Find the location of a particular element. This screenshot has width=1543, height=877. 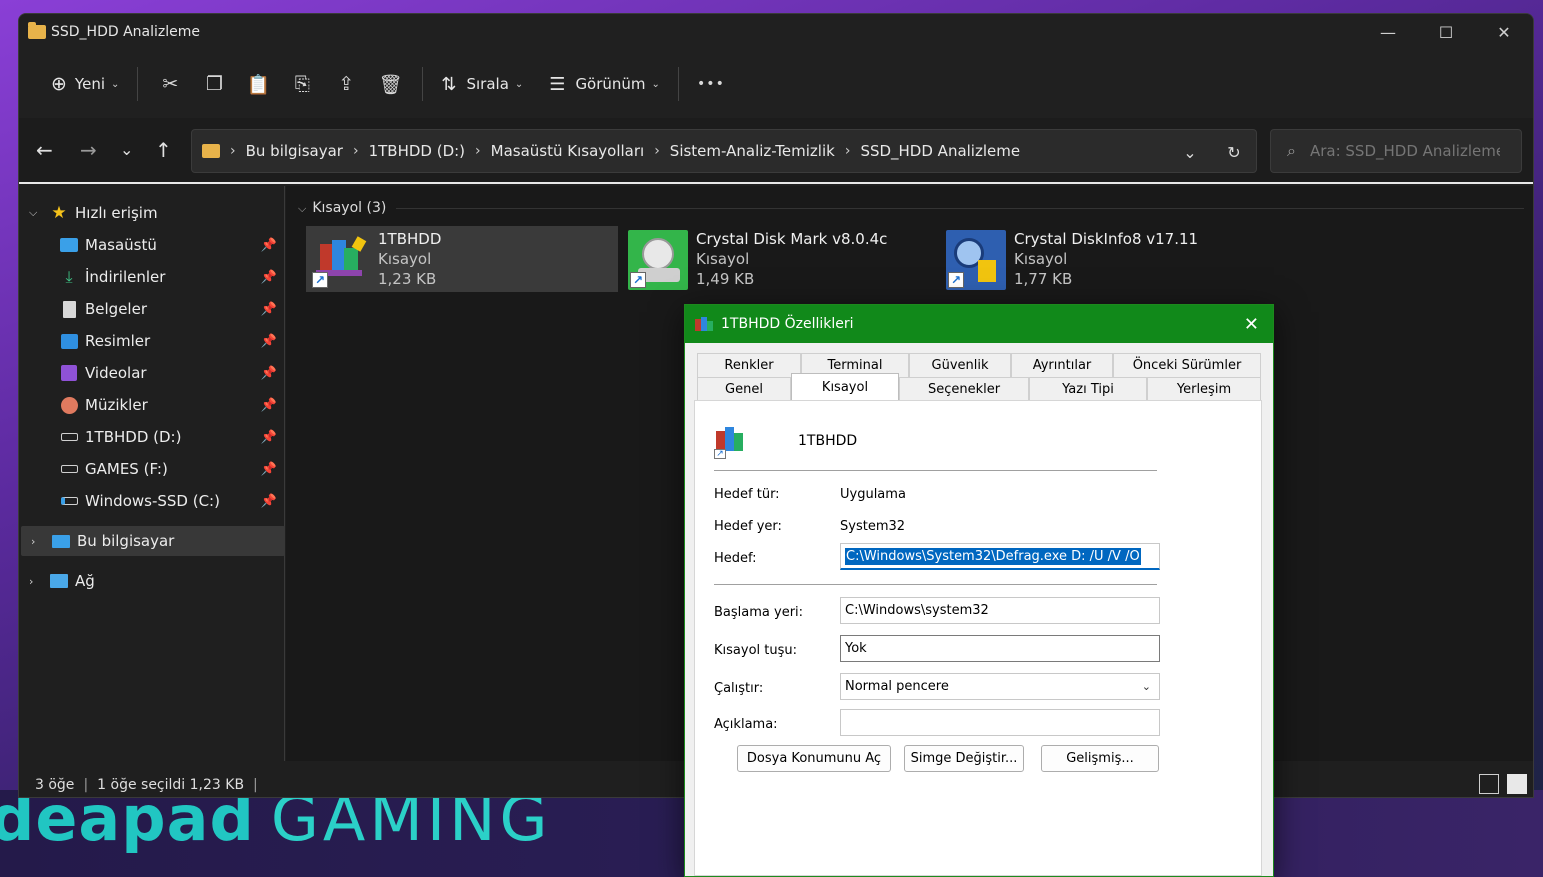

tab-shortcut: Kısayol is located at coordinates (845, 386).